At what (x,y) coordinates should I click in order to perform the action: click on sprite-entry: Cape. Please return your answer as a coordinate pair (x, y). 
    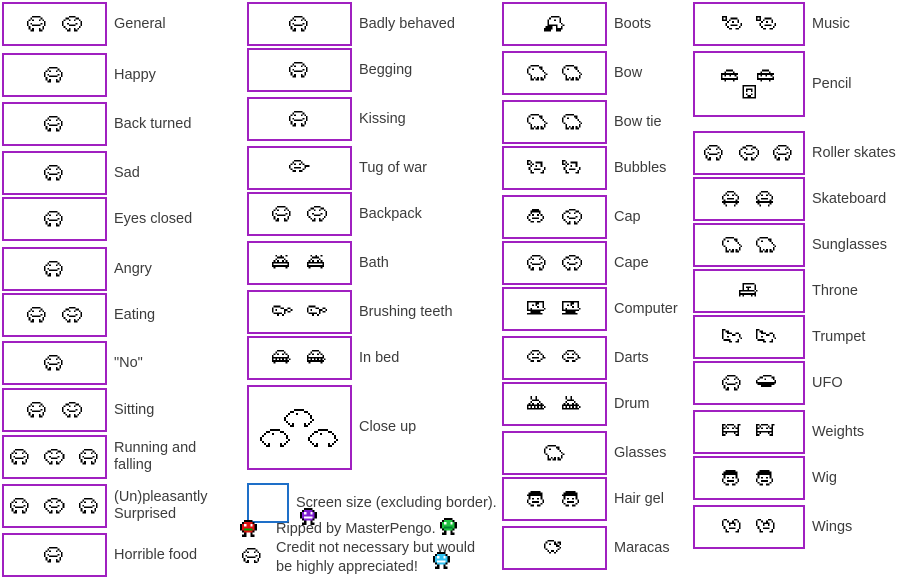
    Looking at the image, I should click on (594, 263).